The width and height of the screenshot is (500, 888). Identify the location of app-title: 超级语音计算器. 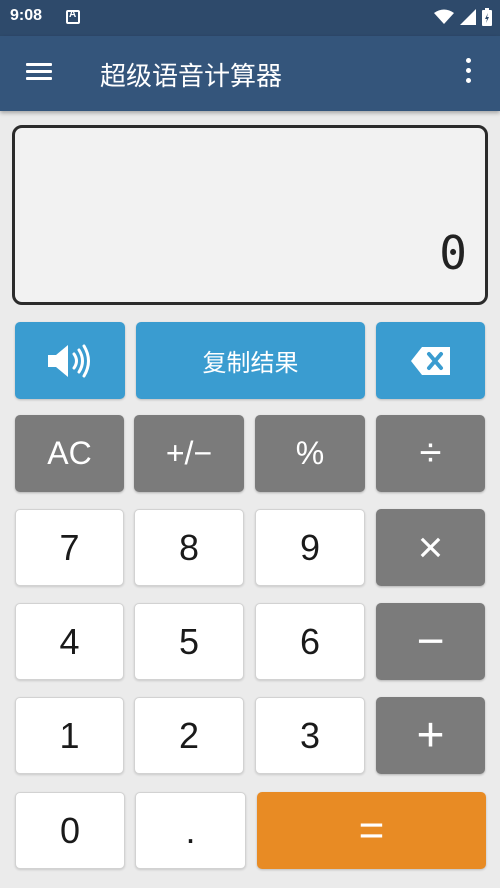
(191, 77).